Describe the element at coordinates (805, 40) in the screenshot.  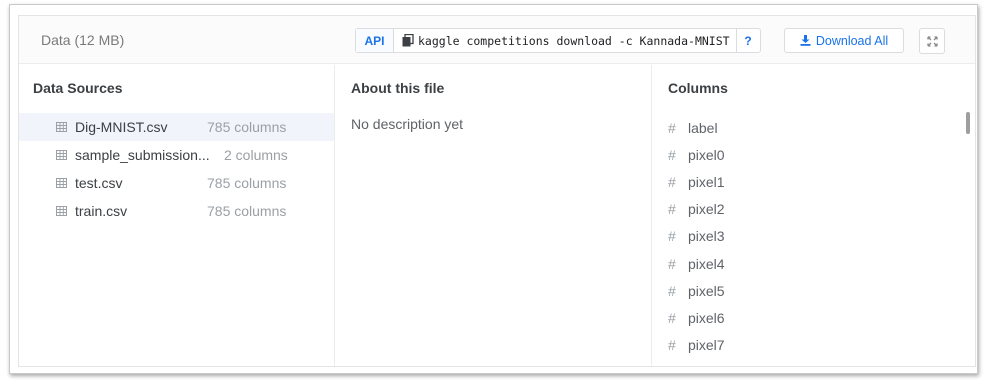
I see `download-icon` at that location.